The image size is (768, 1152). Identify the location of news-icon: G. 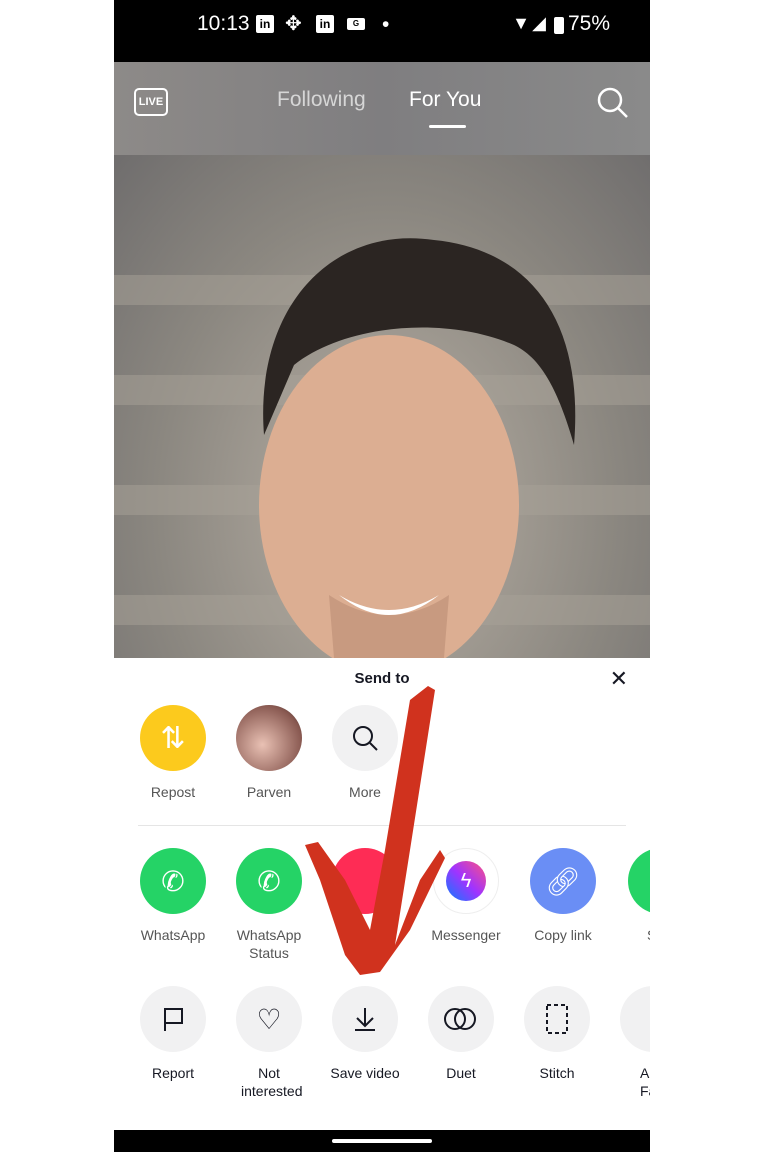
(356, 24).